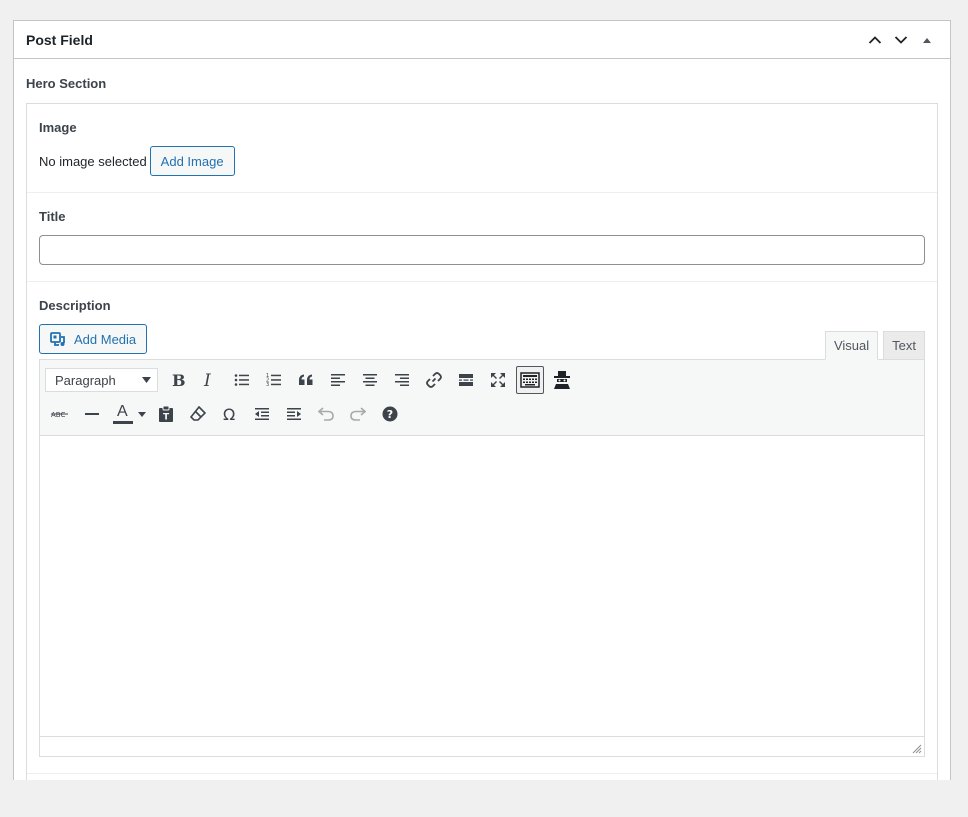 This screenshot has height=817, width=968. I want to click on paste-text-button: T, so click(166, 414).